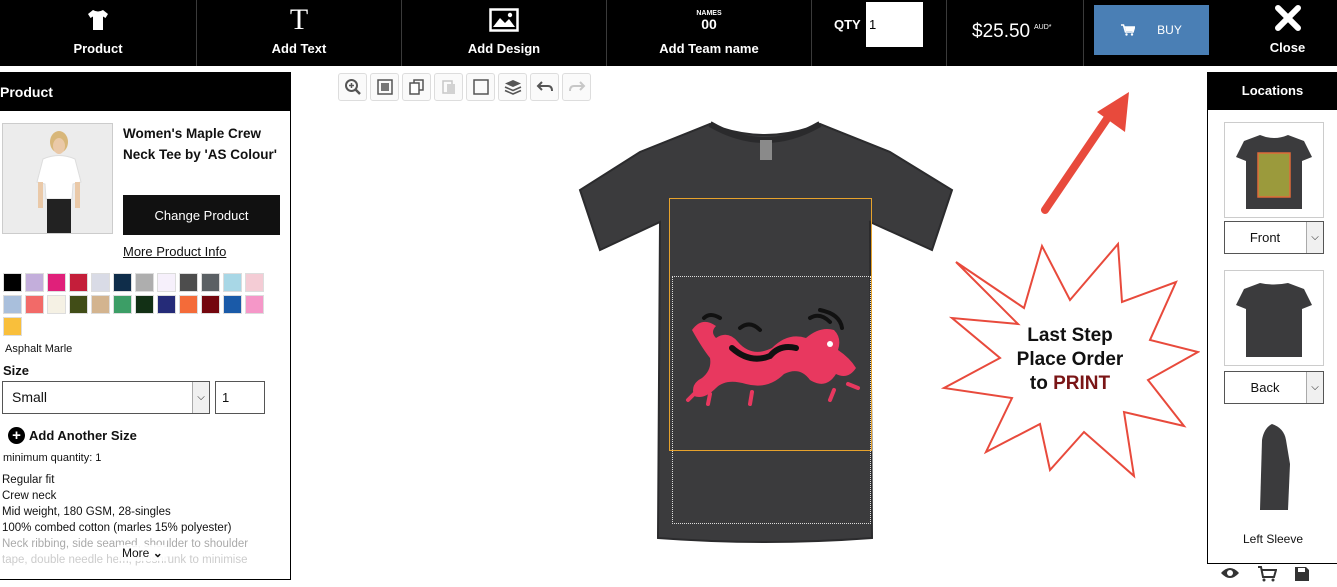 The image size is (1337, 587). I want to click on add-text-tab: T Add Text, so click(299, 33).